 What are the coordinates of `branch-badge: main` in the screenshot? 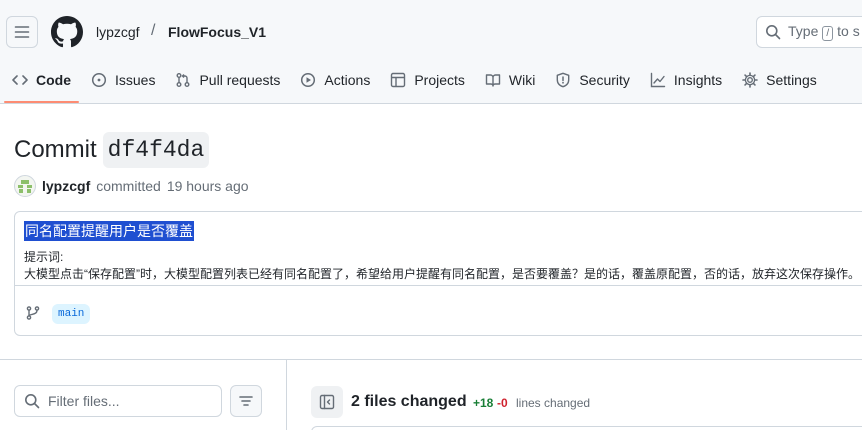 It's located at (71, 314).